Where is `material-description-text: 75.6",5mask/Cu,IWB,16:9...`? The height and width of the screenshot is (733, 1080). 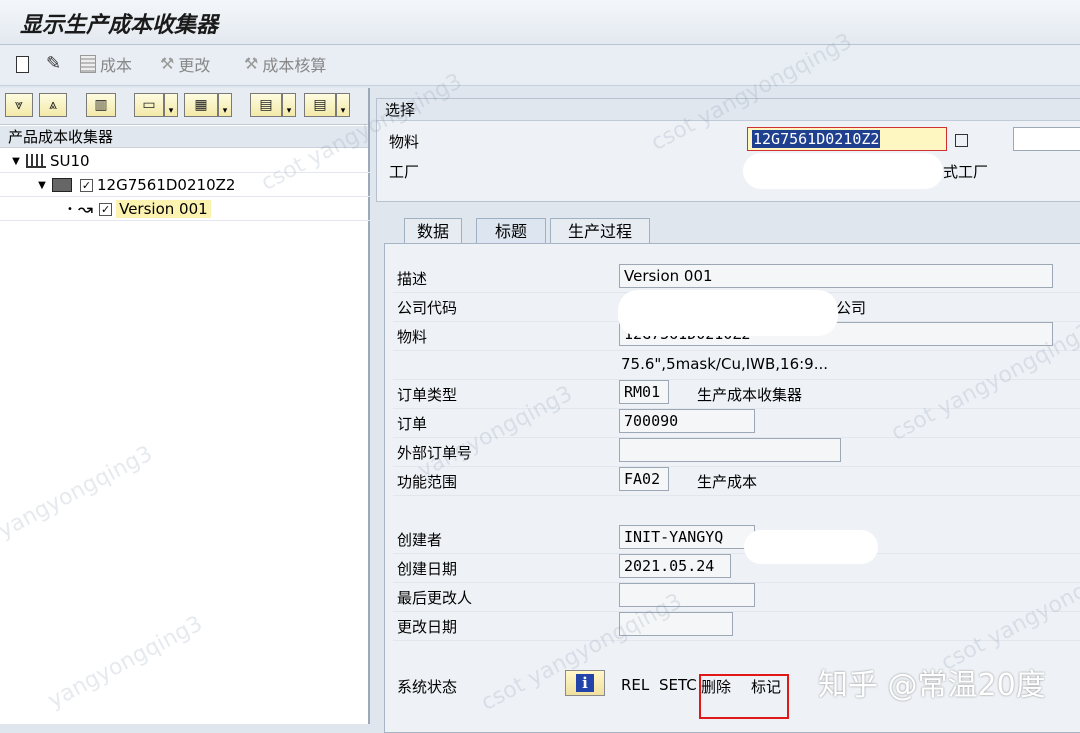 material-description-text: 75.6",5mask/Cu,IWB,16:9... is located at coordinates (725, 364).